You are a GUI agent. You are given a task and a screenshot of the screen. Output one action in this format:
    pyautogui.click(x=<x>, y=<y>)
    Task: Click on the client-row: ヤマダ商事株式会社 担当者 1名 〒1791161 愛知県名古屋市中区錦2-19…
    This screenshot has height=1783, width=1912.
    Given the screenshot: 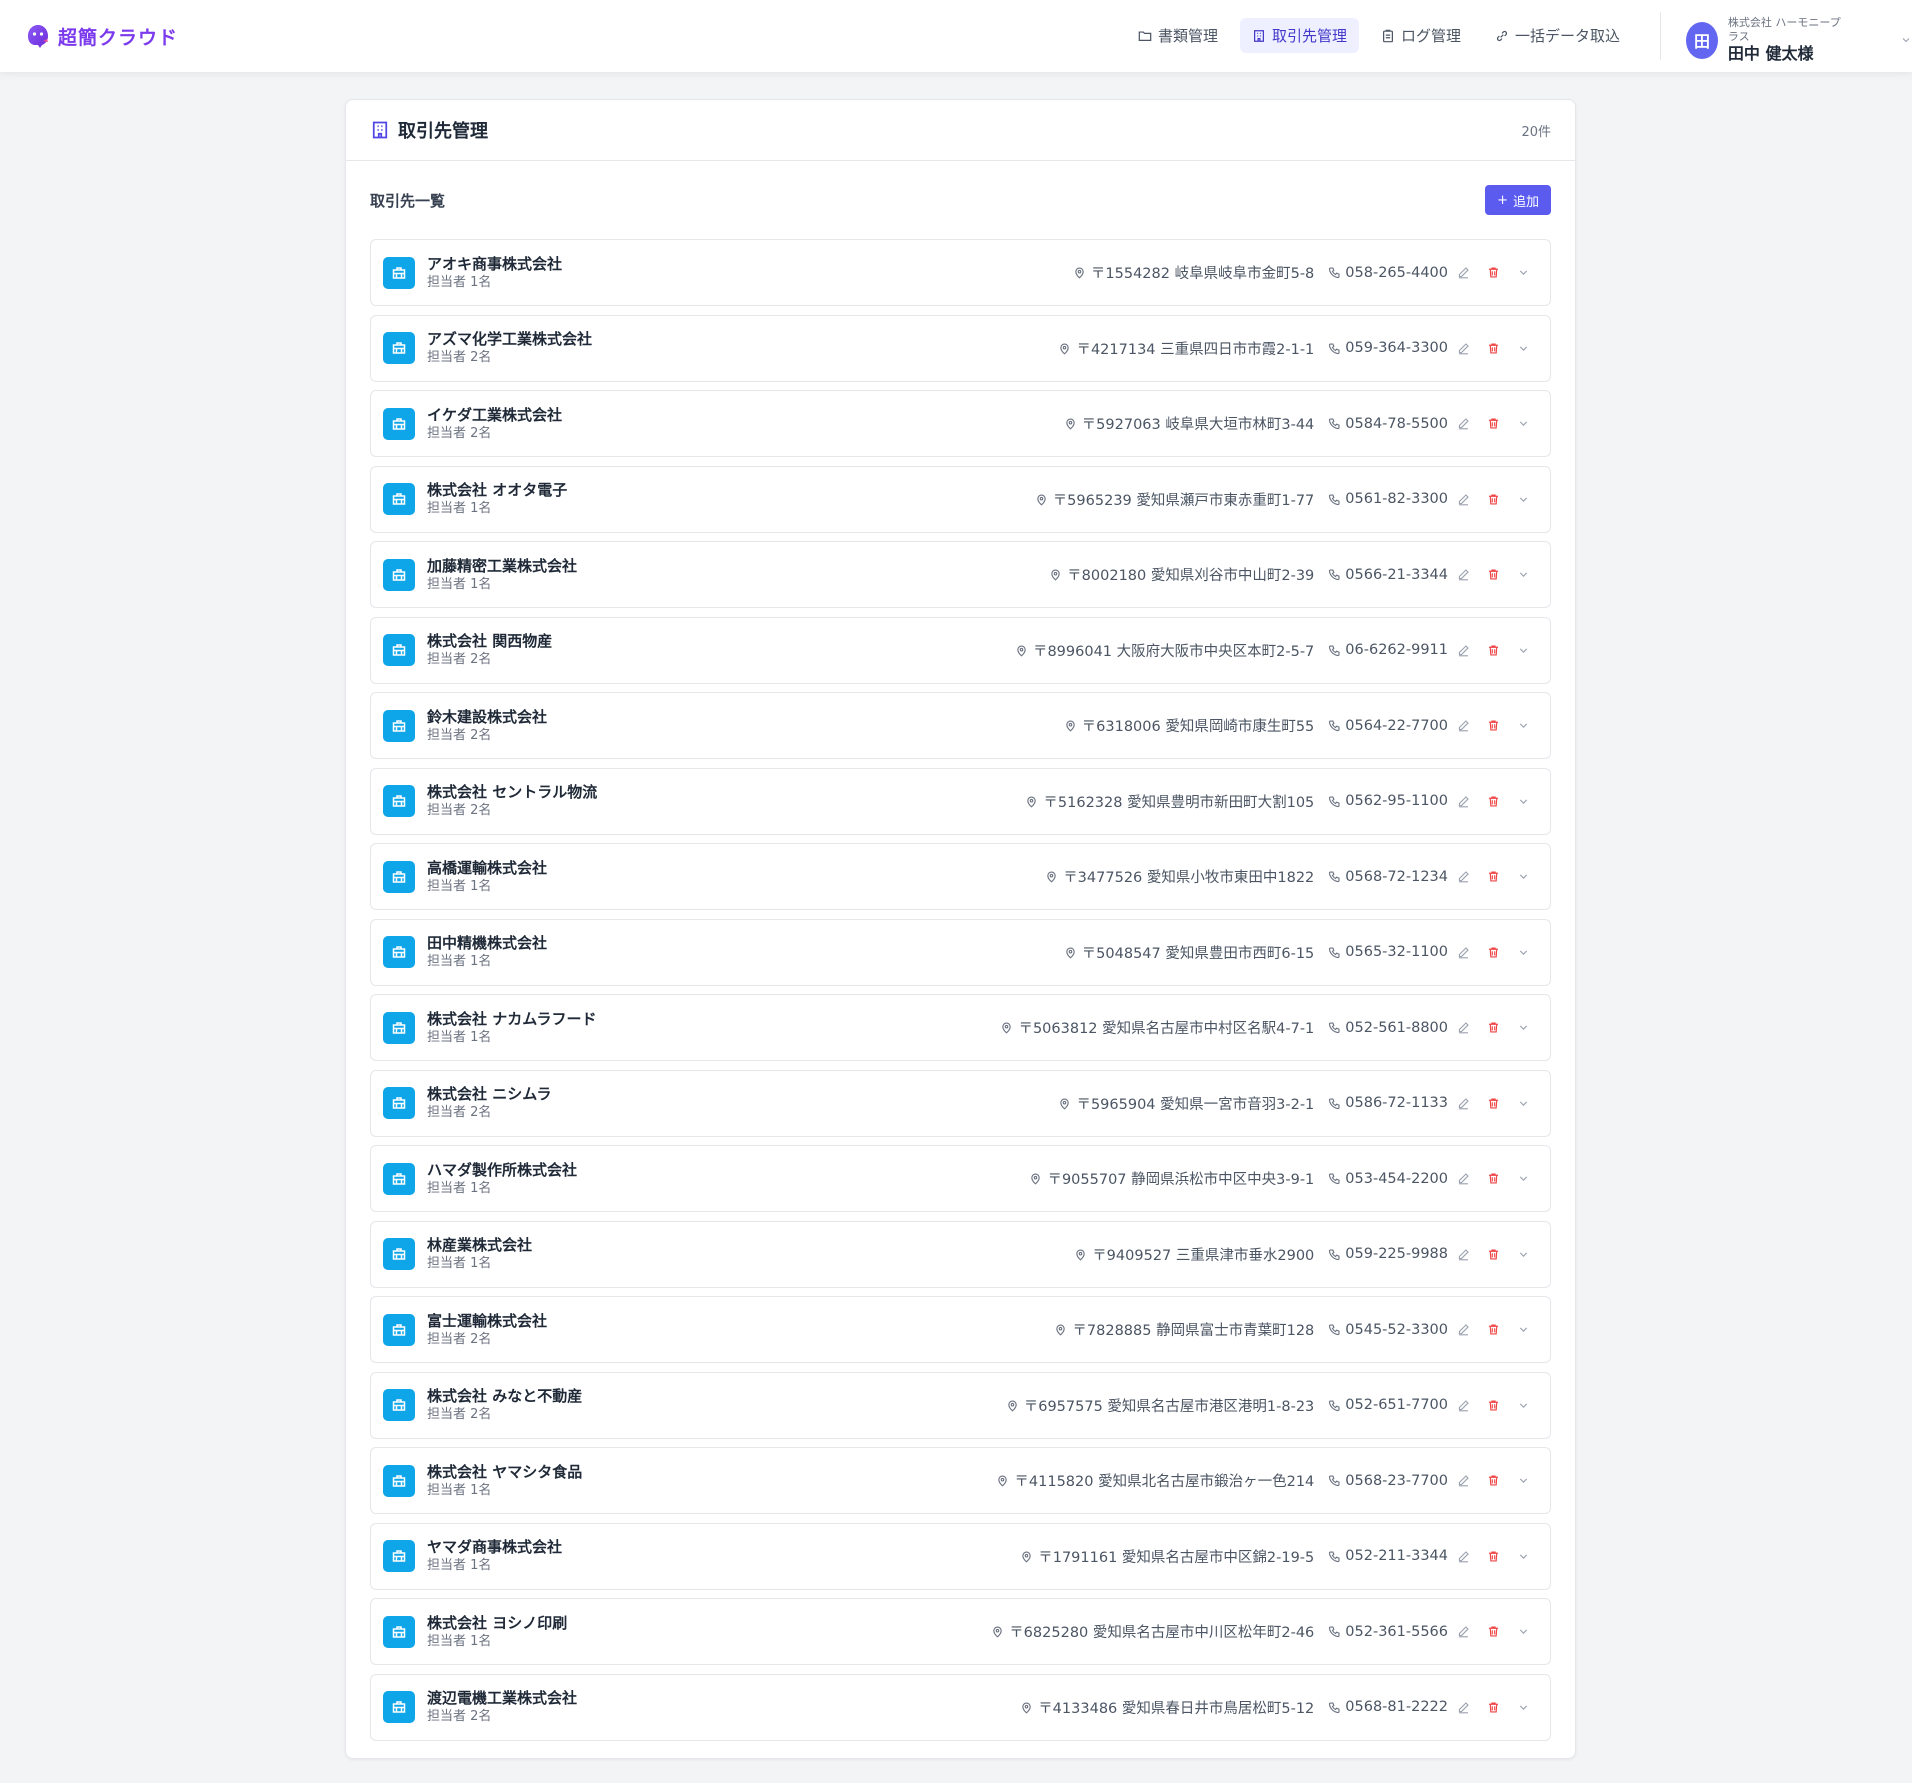 What is the action you would take?
    pyautogui.click(x=960, y=1556)
    